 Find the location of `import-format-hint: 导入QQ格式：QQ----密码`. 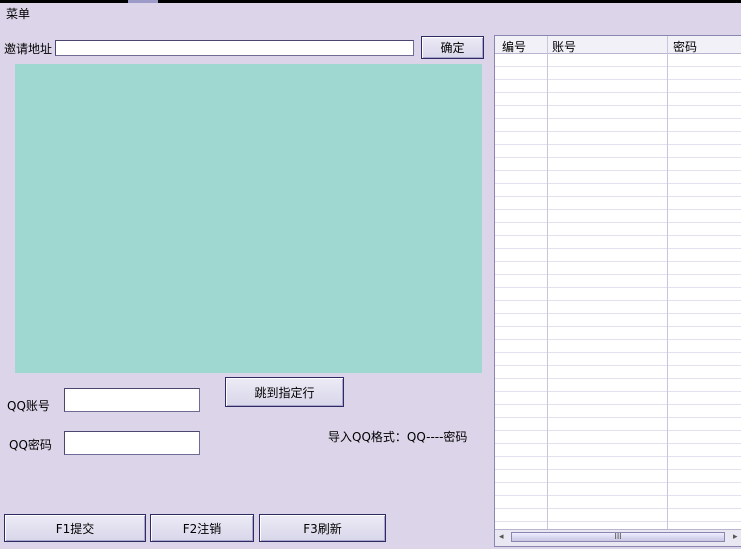

import-format-hint: 导入QQ格式：QQ----密码 is located at coordinates (398, 437).